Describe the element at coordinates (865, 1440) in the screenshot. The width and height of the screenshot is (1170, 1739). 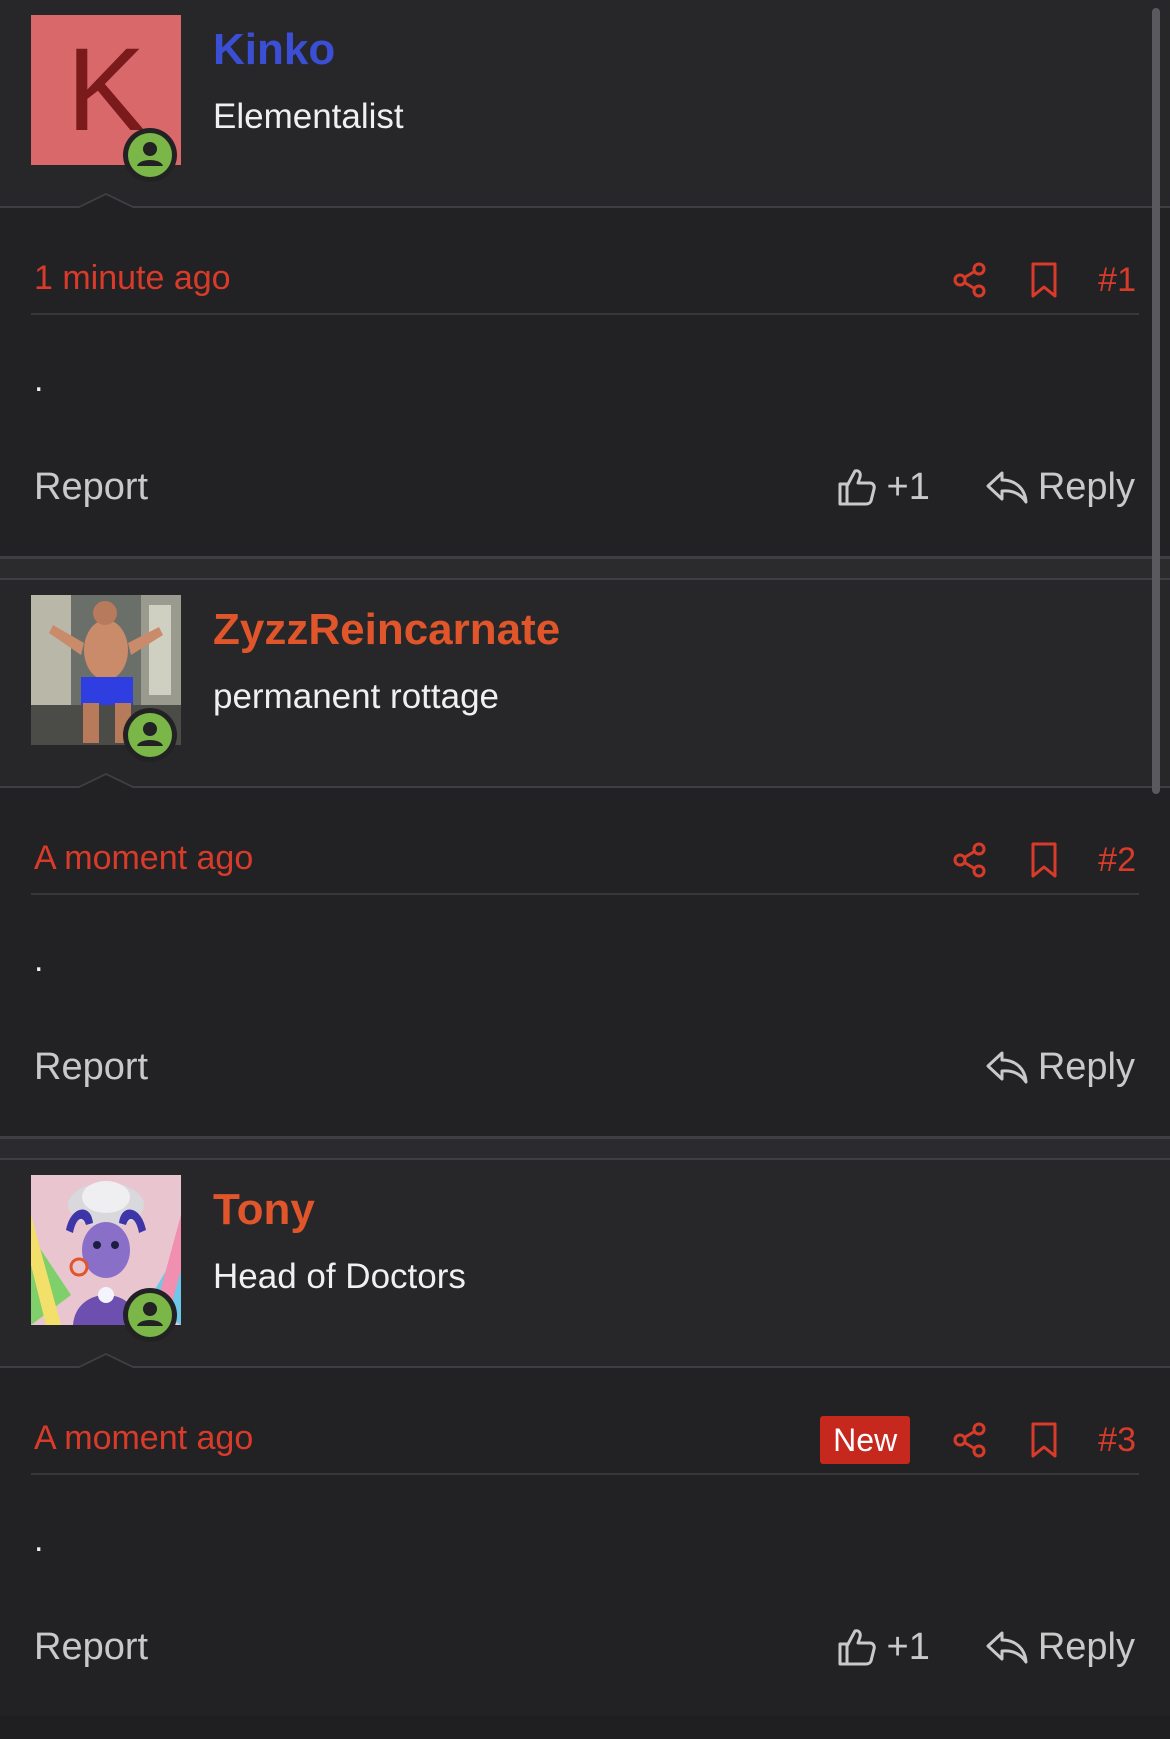
I see `new-badge: New` at that location.